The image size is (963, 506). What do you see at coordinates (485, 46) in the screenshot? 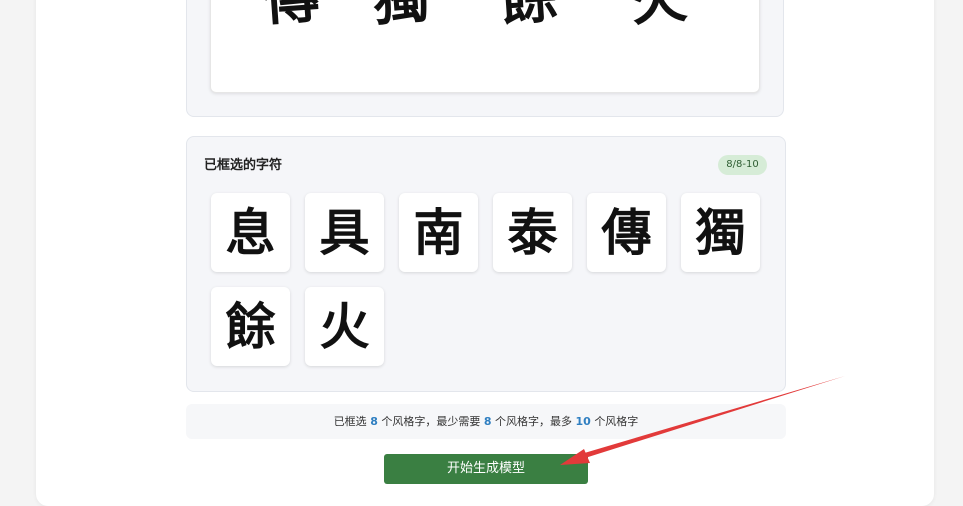
I see `preview-canvas: 傳 獨 餘 火` at bounding box center [485, 46].